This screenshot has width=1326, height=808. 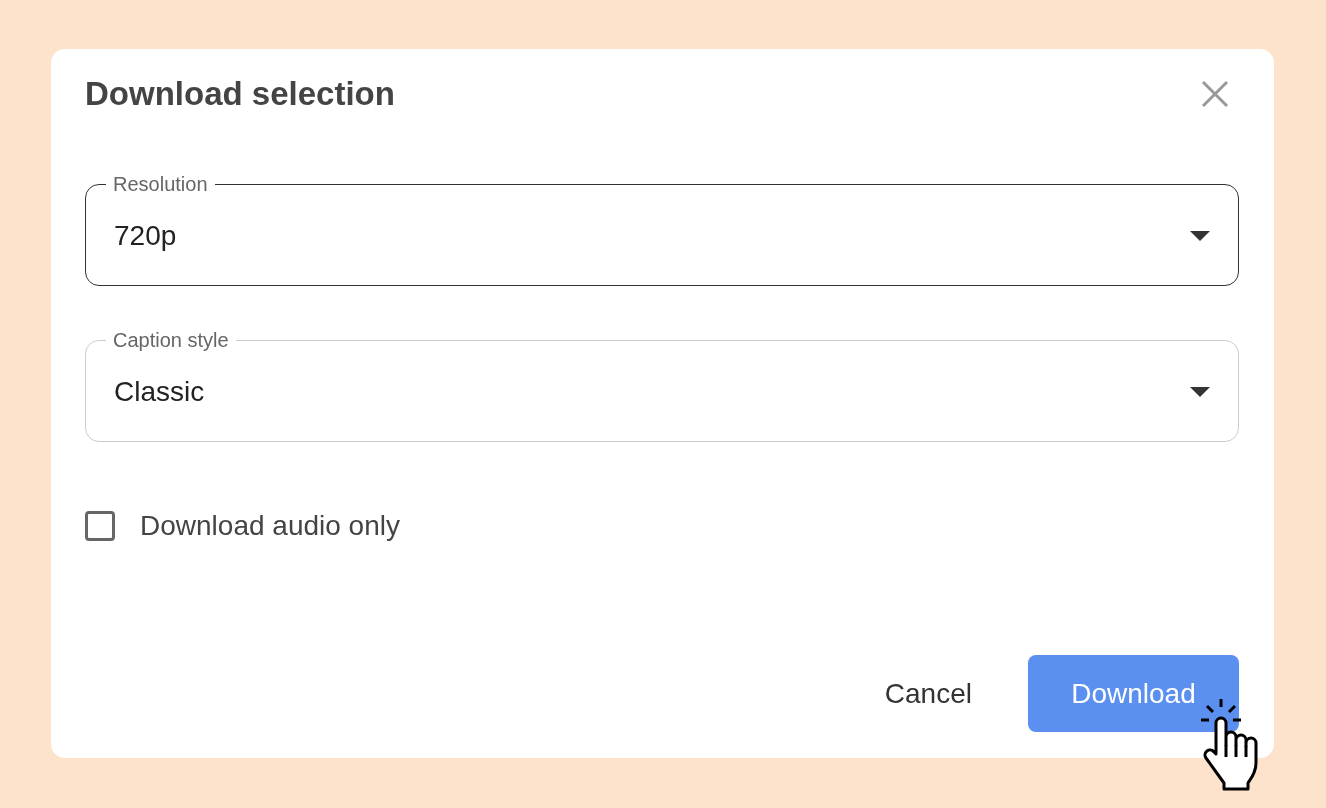 What do you see at coordinates (662, 229) in the screenshot?
I see `select-field: Resolution 720p` at bounding box center [662, 229].